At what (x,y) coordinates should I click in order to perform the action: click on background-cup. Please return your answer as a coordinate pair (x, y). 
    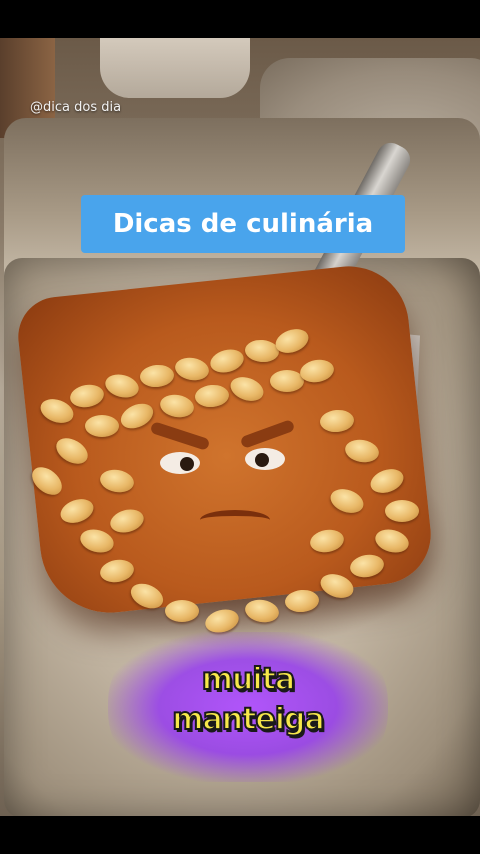
    Looking at the image, I should click on (175, 68).